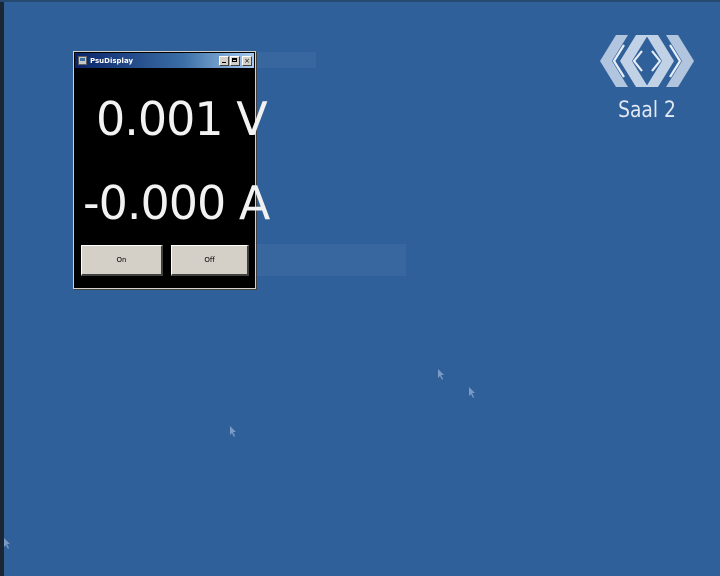  What do you see at coordinates (171, 170) in the screenshot?
I see `psu-display-window: PsuDisplay × 0.001 V -0.000 A On Off` at bounding box center [171, 170].